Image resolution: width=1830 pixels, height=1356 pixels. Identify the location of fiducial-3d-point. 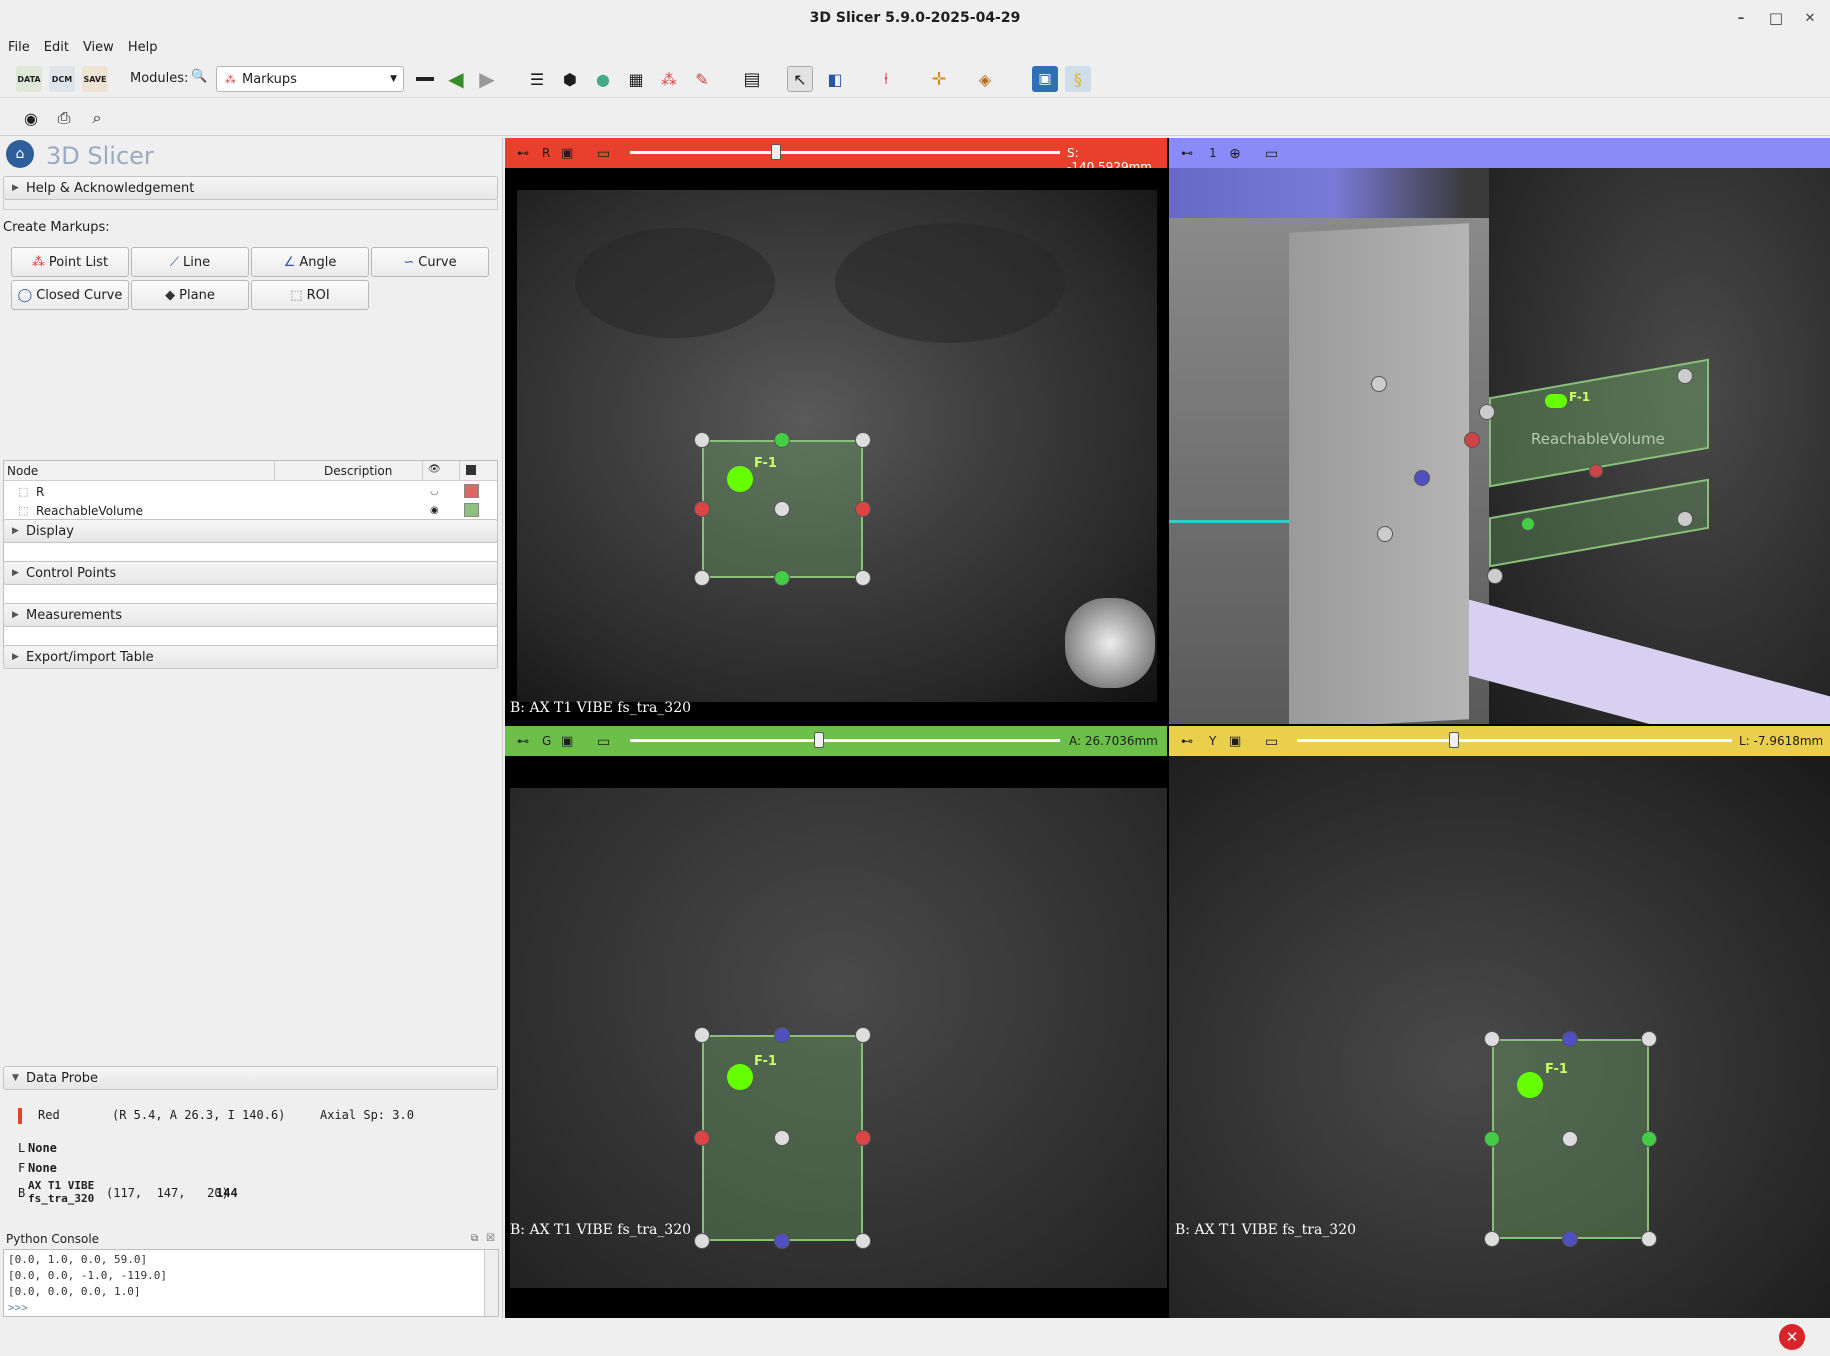
(1556, 401).